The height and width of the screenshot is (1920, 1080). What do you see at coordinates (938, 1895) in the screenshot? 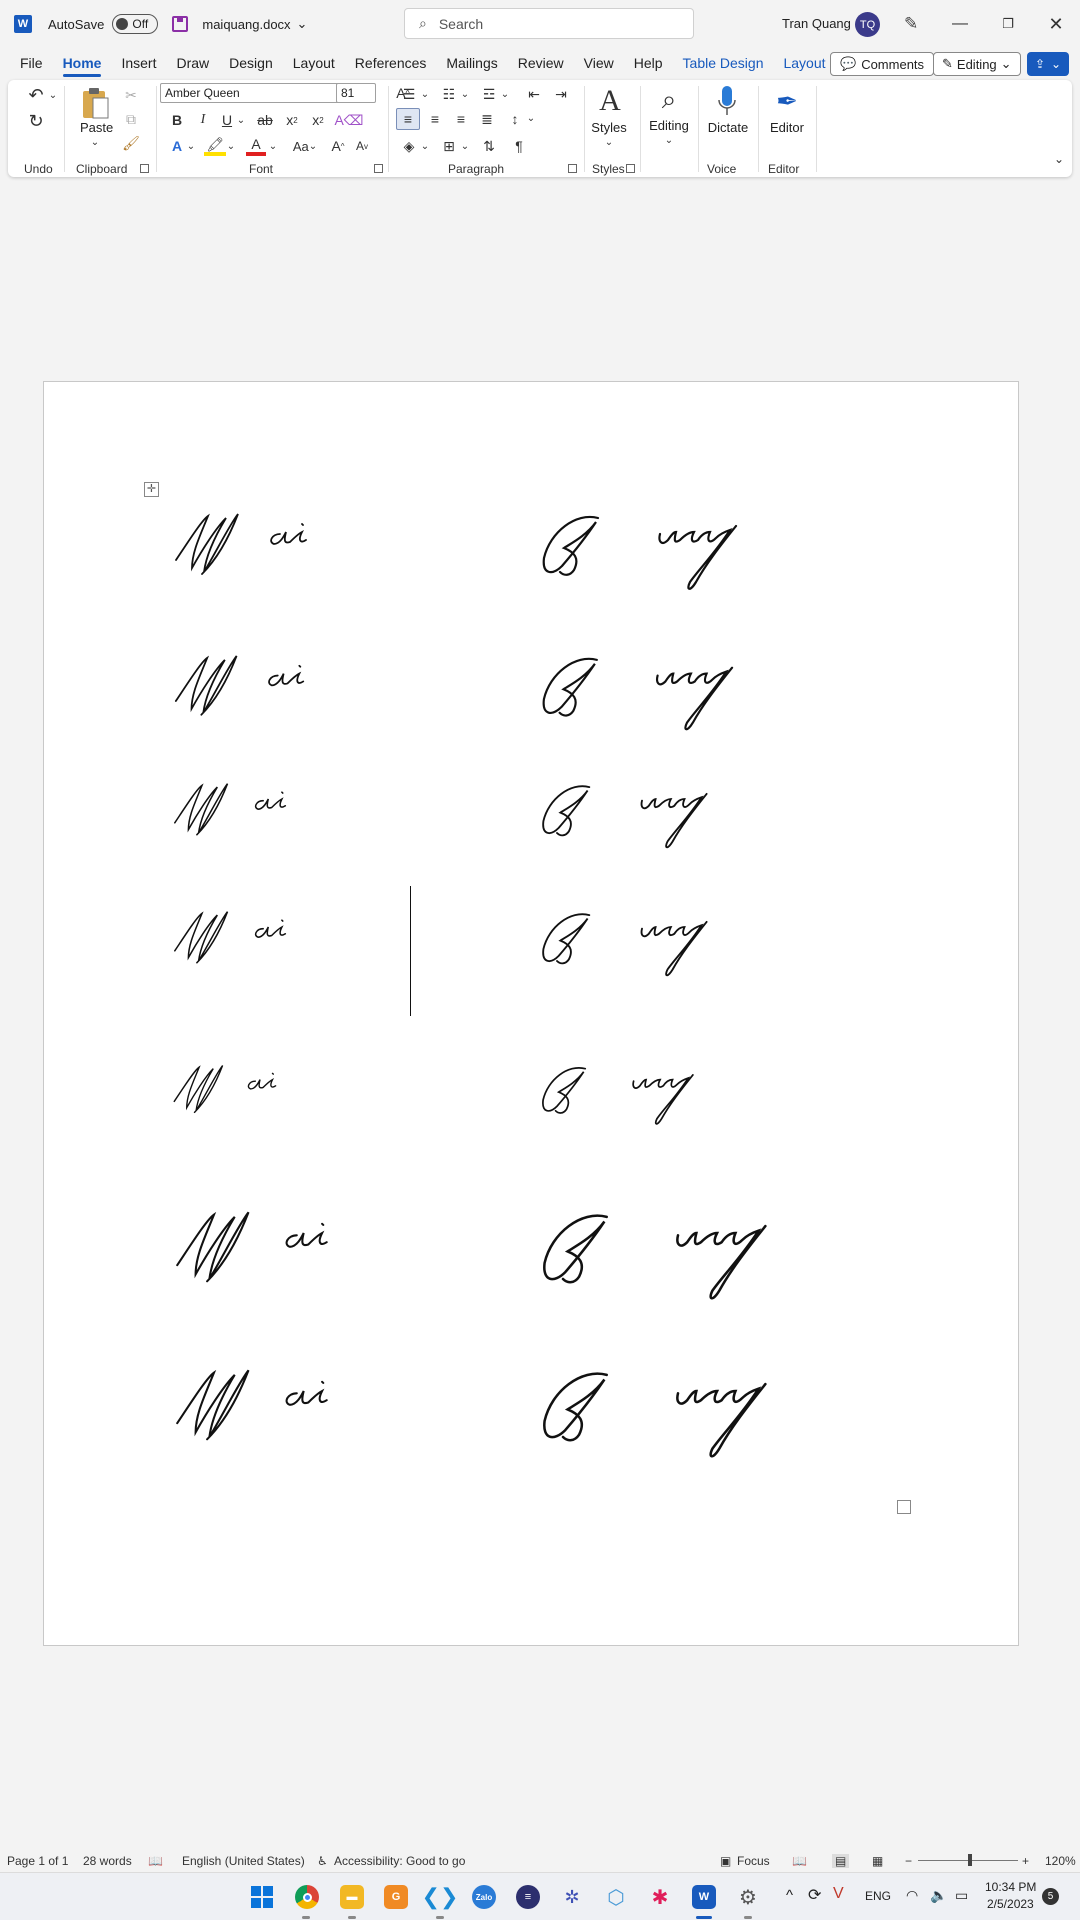
I see `volume-icon: 🔈` at bounding box center [938, 1895].